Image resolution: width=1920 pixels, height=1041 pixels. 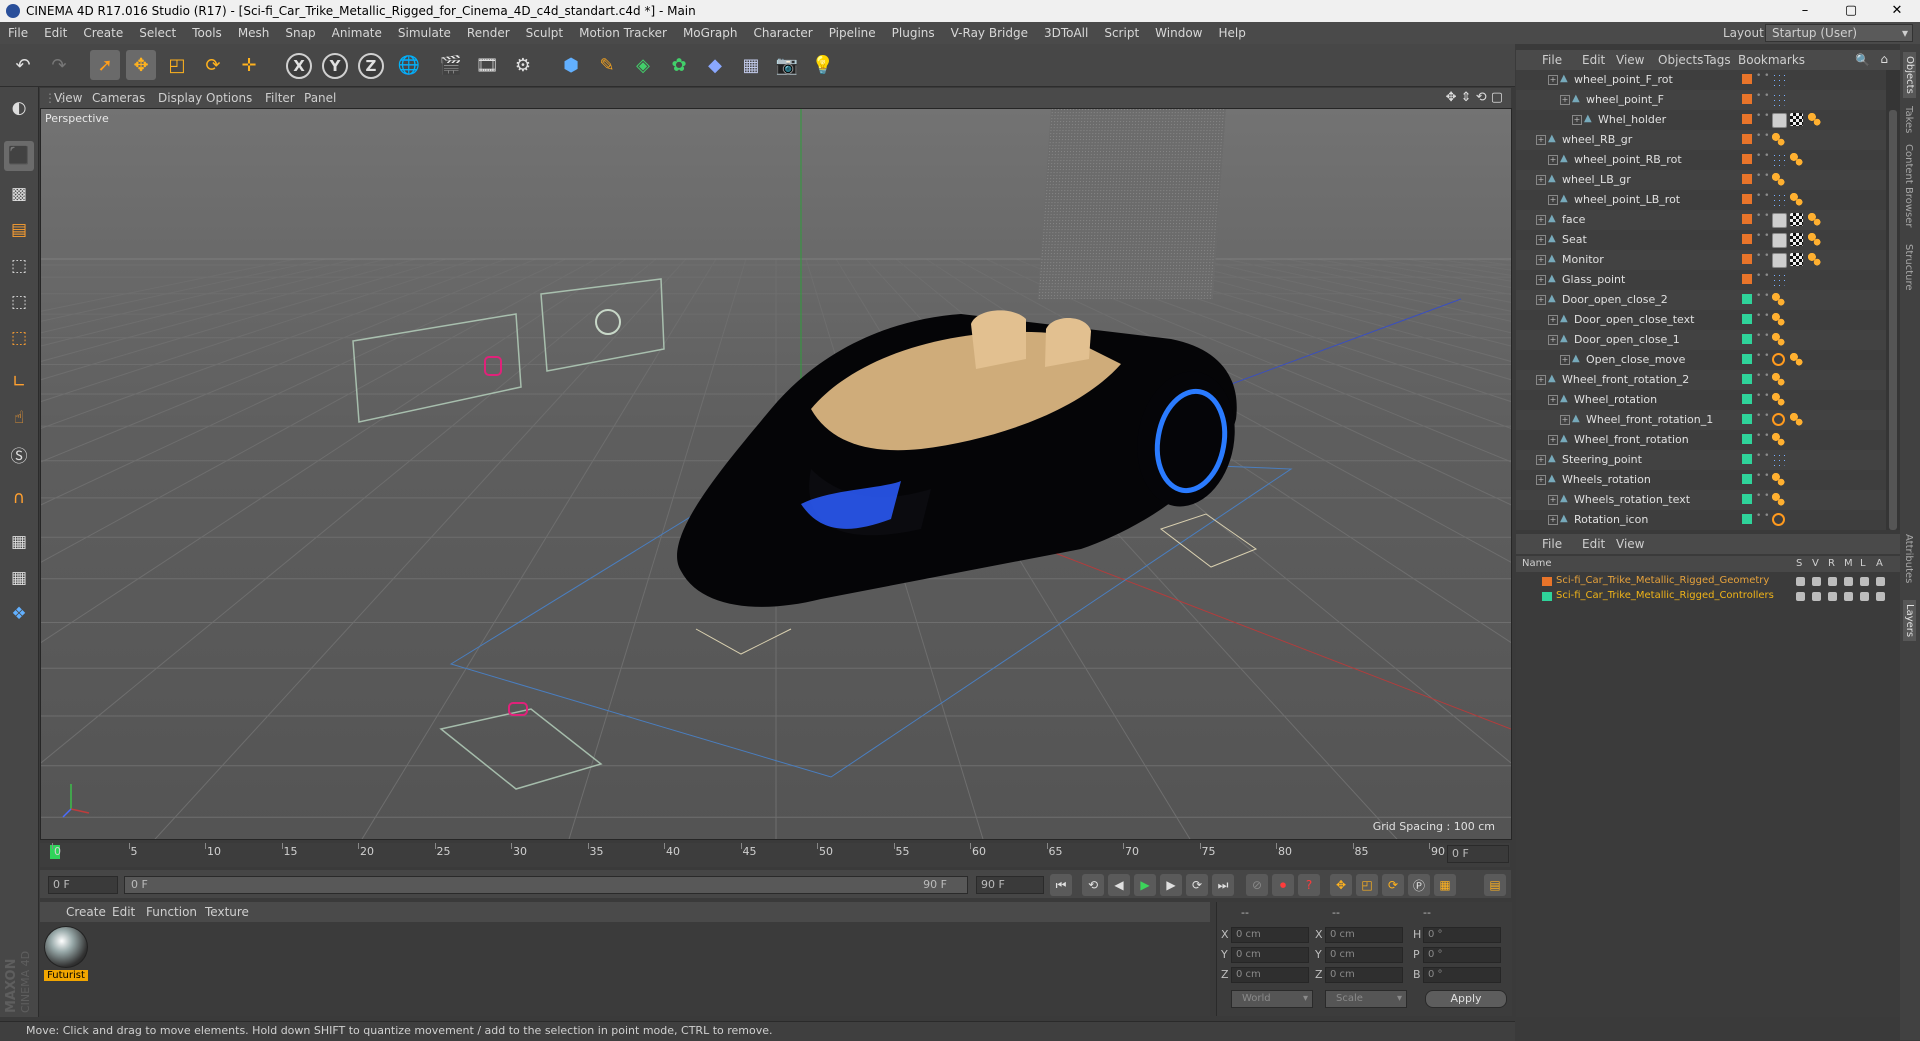 What do you see at coordinates (1597, 139) in the screenshot?
I see `object-name: wheel_RB_gr` at bounding box center [1597, 139].